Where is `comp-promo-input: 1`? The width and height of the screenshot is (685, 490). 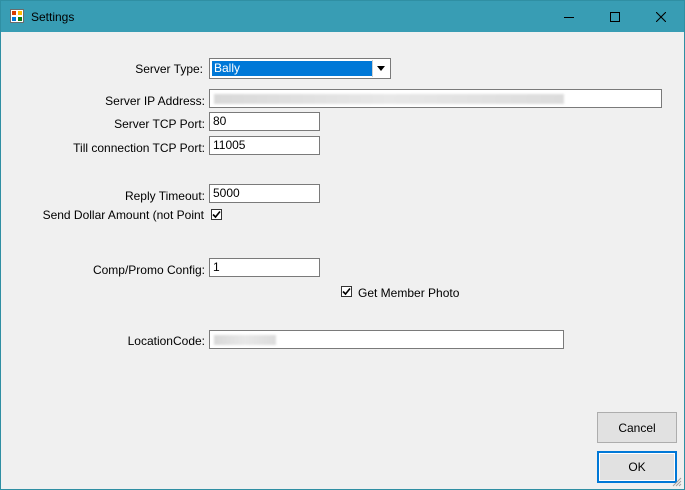
comp-promo-input: 1 is located at coordinates (264, 267).